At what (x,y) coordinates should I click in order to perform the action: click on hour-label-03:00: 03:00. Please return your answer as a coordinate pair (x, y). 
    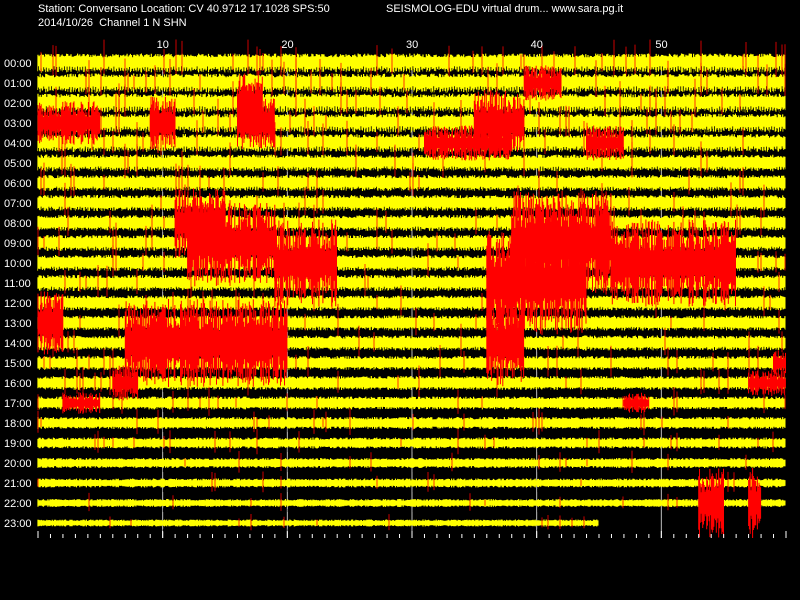
    Looking at the image, I should click on (18, 124).